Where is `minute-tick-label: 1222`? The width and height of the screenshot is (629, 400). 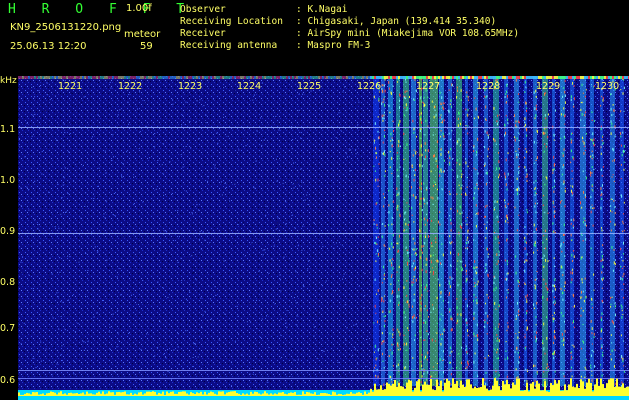 minute-tick-label: 1222 is located at coordinates (130, 86).